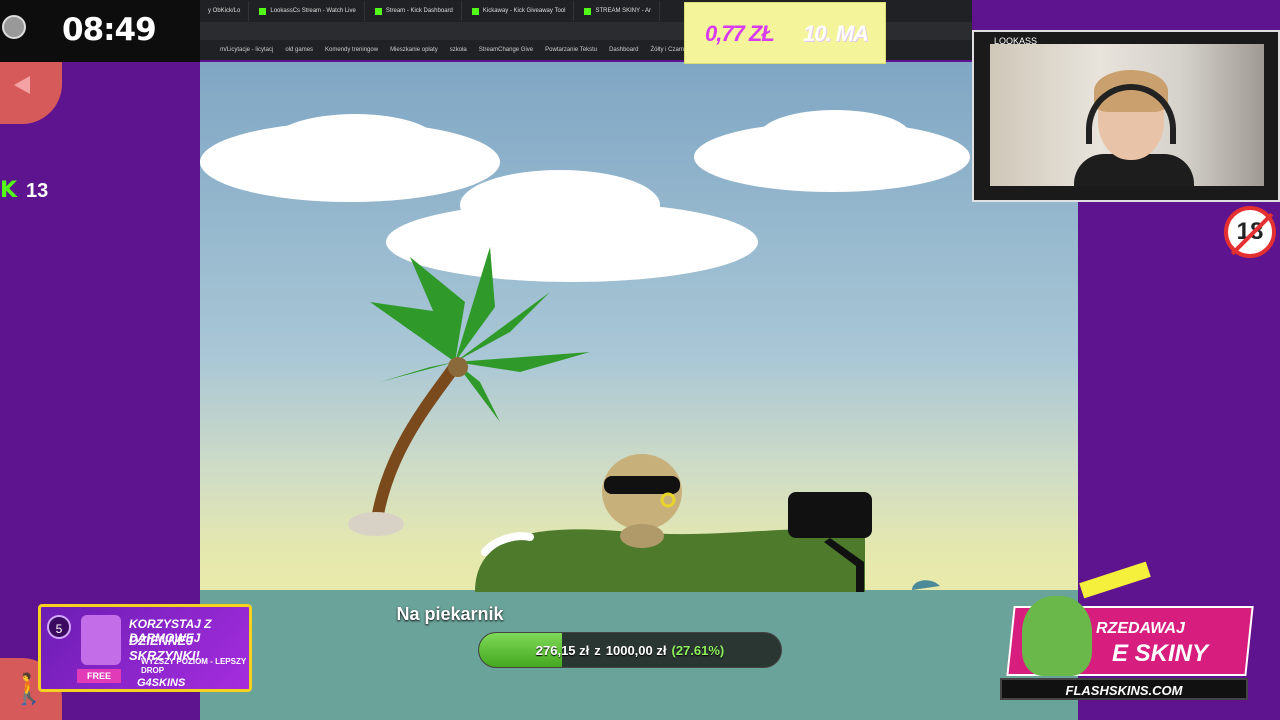 This screenshot has width=1280, height=720. Describe the element at coordinates (194, 666) in the screenshot. I see `promo-tagline: WYŻSZY POZIOM - LEPSZY DROP` at that location.